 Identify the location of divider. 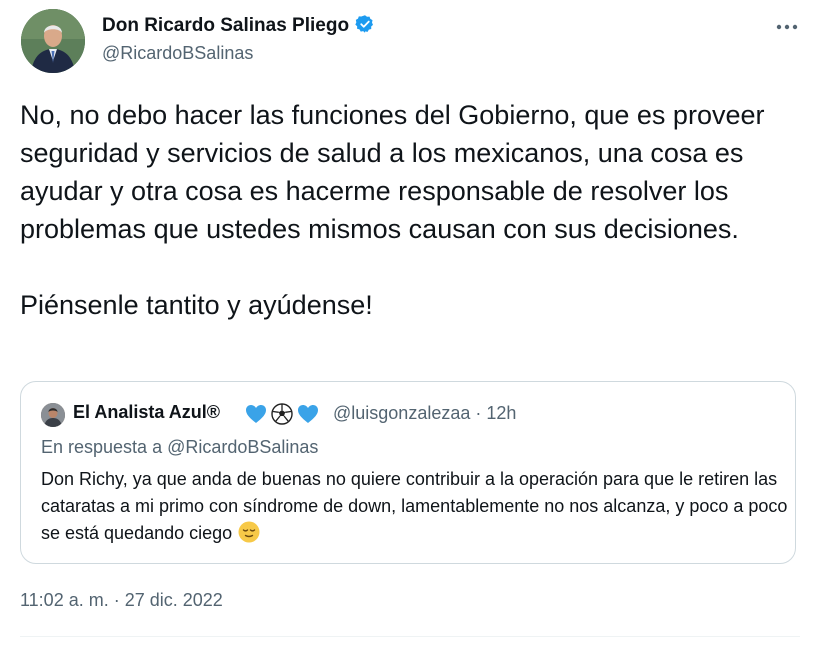
(410, 636).